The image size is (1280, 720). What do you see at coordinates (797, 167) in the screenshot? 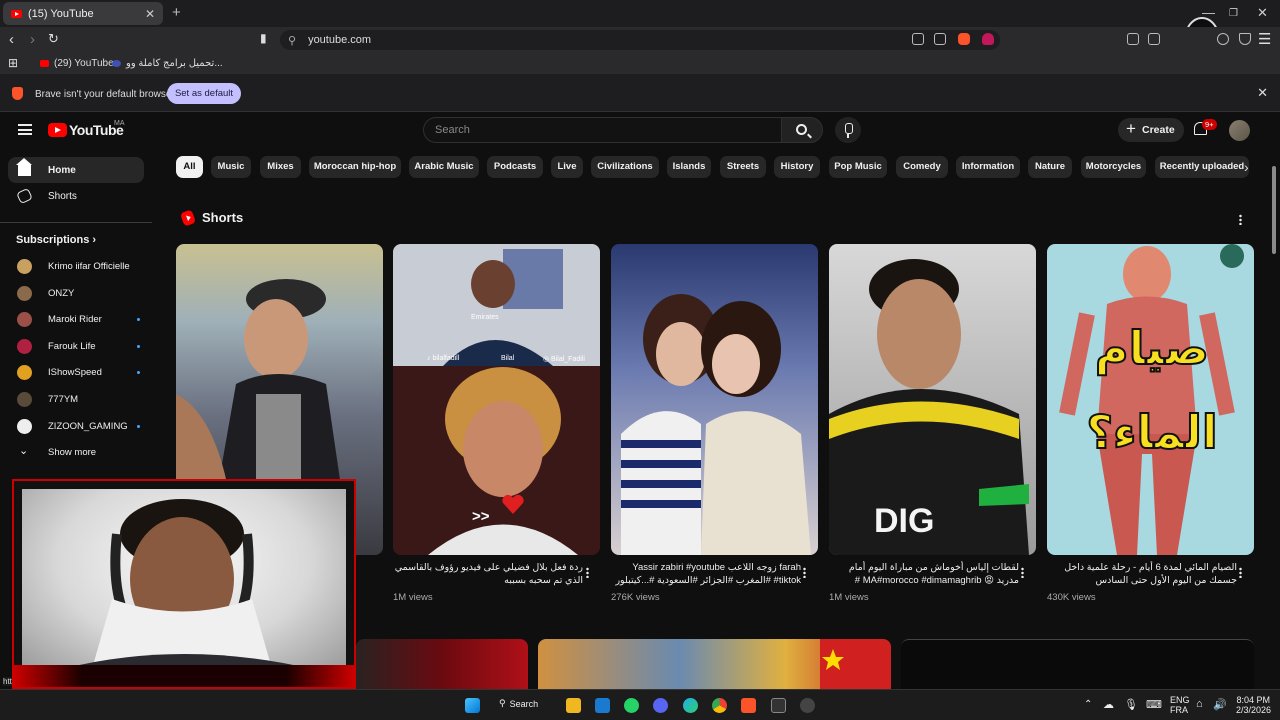
I see `chip: History` at bounding box center [797, 167].